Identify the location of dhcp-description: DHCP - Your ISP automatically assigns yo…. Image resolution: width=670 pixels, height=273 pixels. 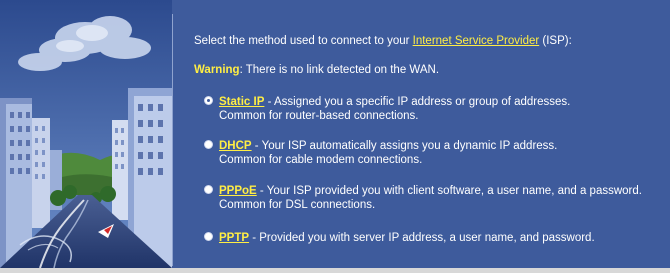
(388, 153).